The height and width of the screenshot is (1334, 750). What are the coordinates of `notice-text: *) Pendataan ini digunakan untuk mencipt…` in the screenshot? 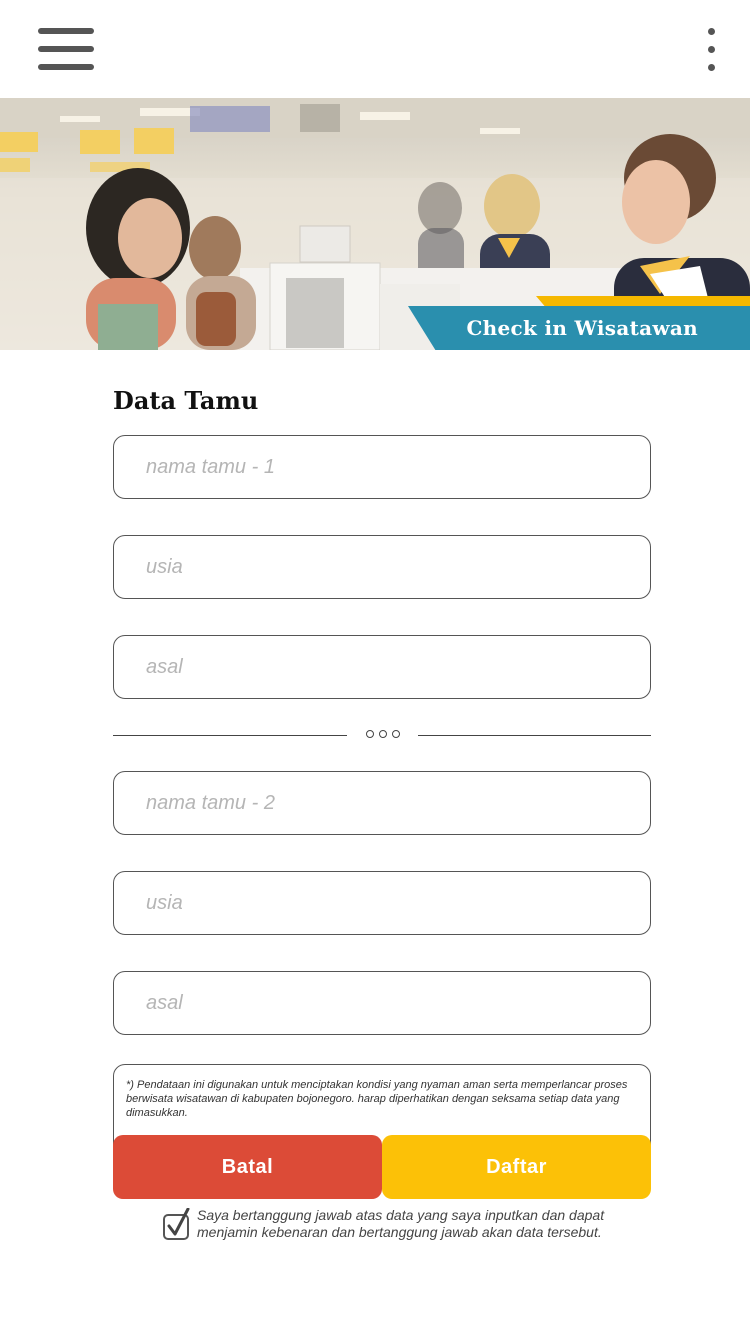 It's located at (377, 1099).